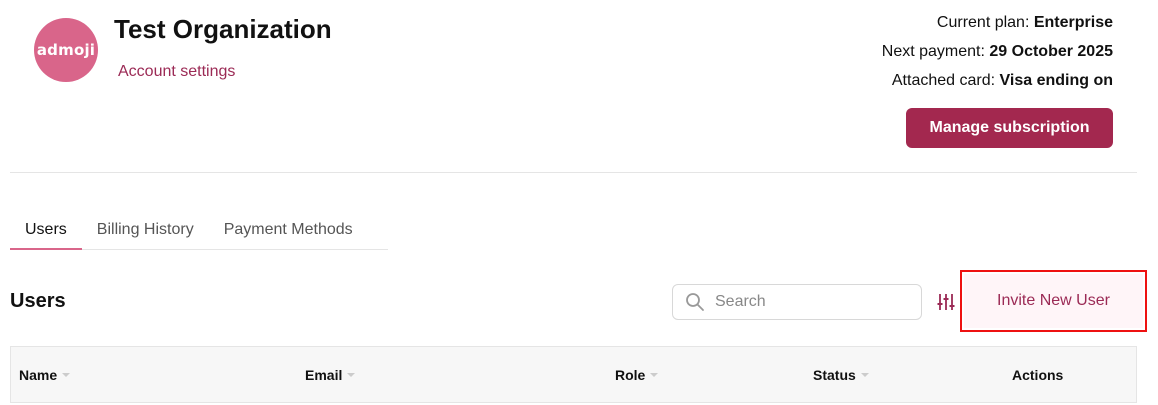 The image size is (1158, 405). I want to click on column-header-label: Actions, so click(1038, 375).